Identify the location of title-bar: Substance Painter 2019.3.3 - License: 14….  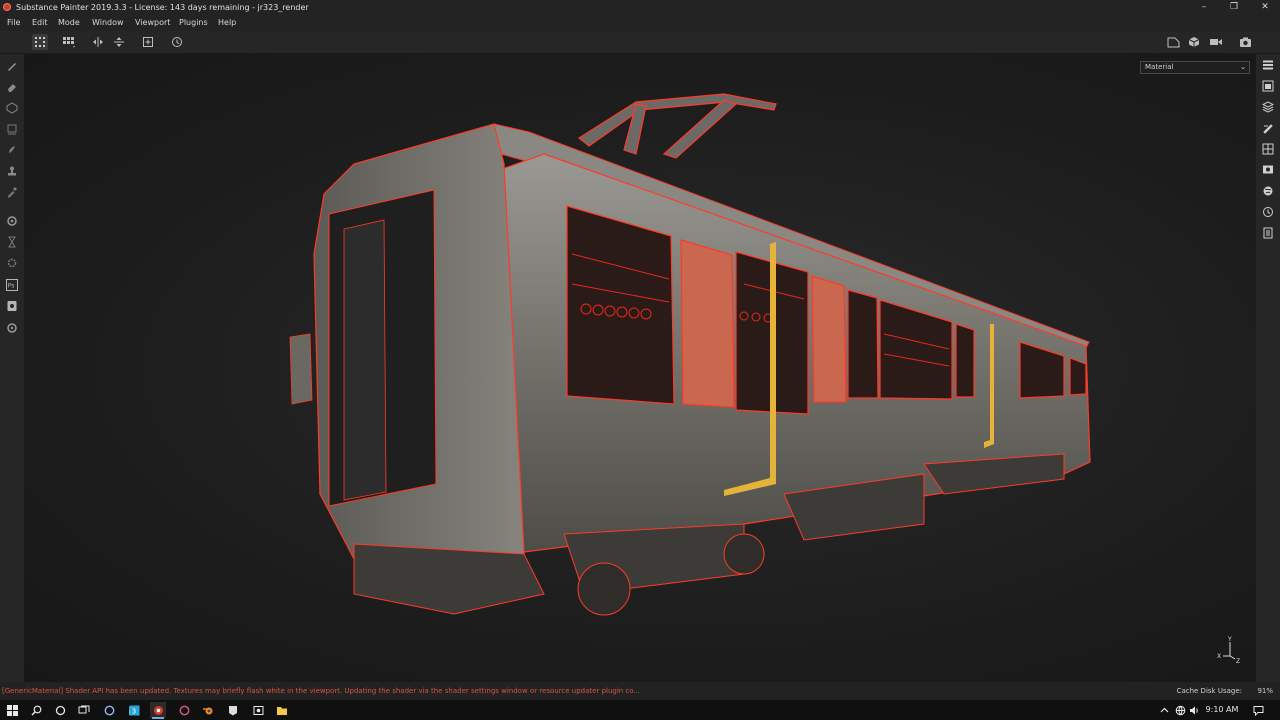
(640, 7).